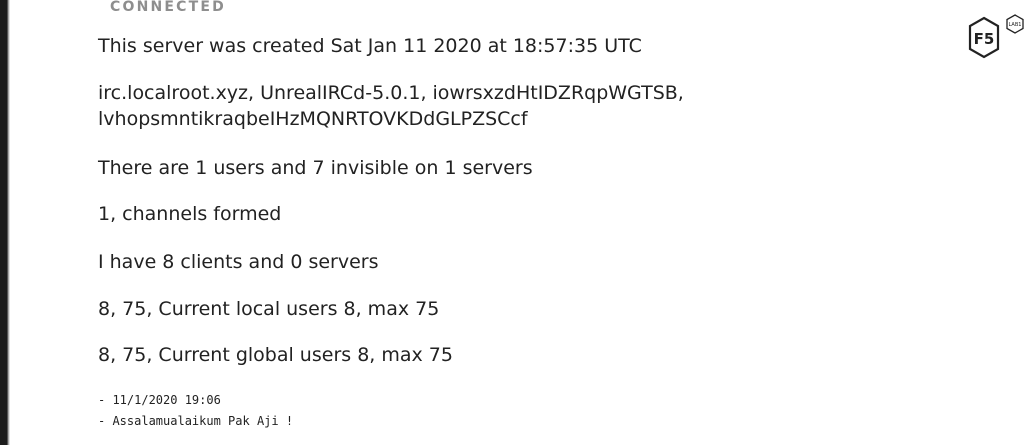  What do you see at coordinates (996, 36) in the screenshot?
I see `f5-lab-logo: F5 LAB1` at bounding box center [996, 36].